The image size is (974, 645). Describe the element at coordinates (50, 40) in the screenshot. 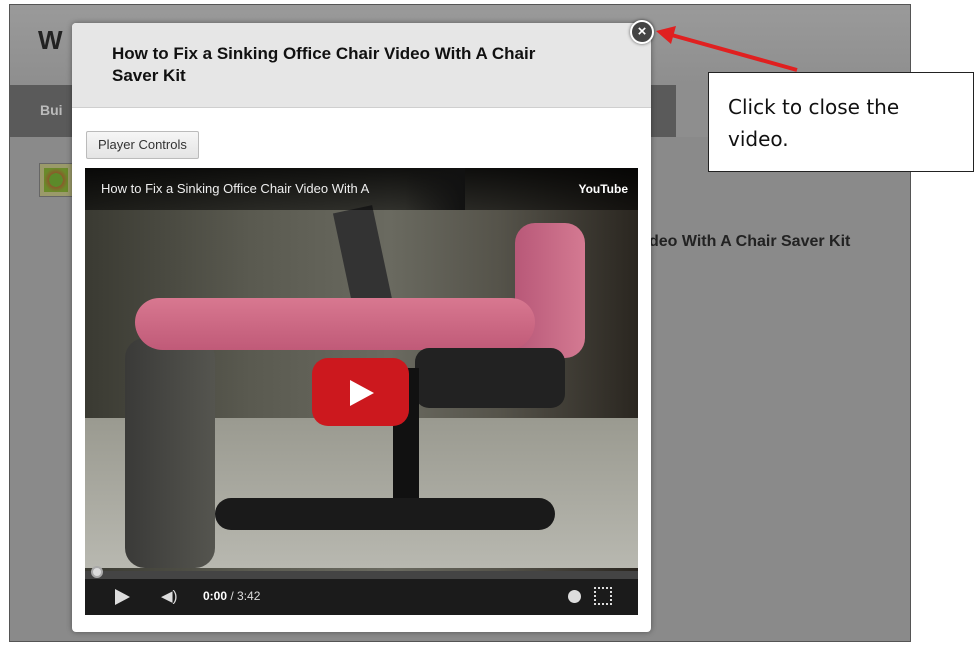

I see `site-title: W` at that location.